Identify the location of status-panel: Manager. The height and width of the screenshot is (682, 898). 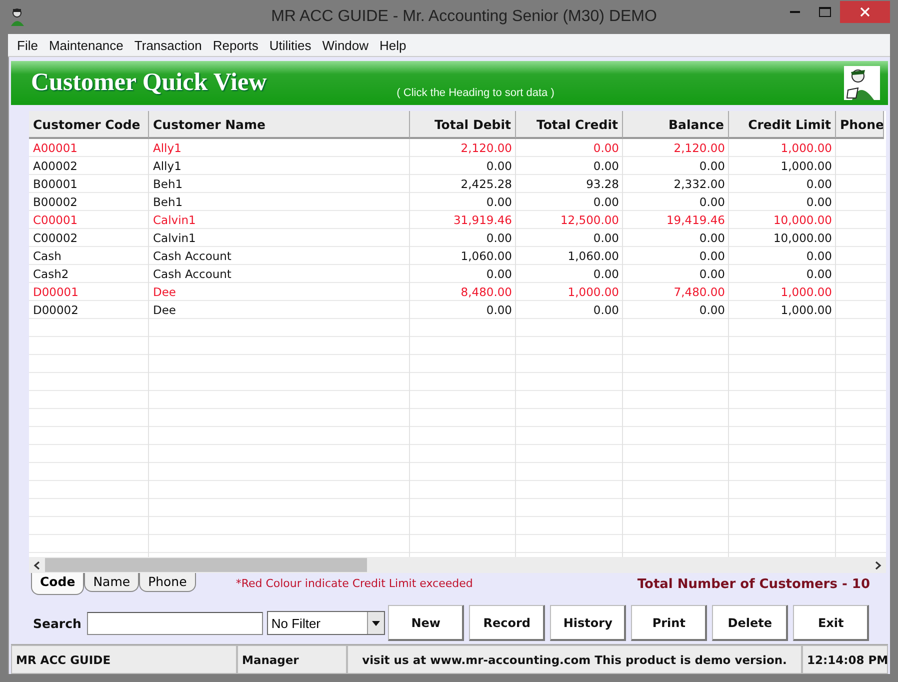
(292, 659).